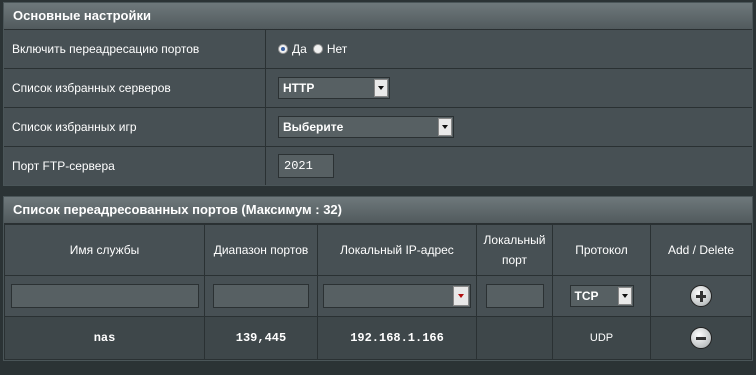 The height and width of the screenshot is (375, 756). What do you see at coordinates (104, 338) in the screenshot?
I see `row-service: nas` at bounding box center [104, 338].